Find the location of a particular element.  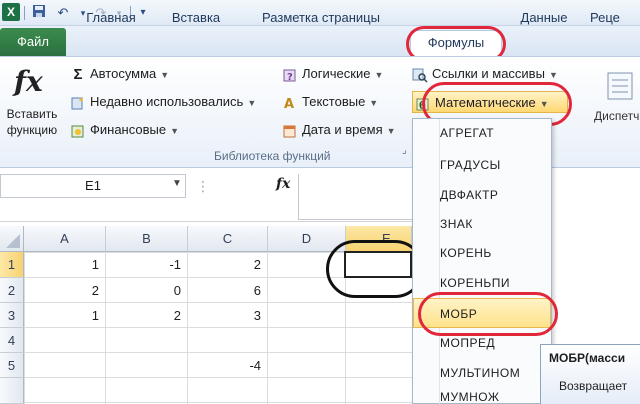

tab-page-layout: Разметка страницы is located at coordinates (321, 18).